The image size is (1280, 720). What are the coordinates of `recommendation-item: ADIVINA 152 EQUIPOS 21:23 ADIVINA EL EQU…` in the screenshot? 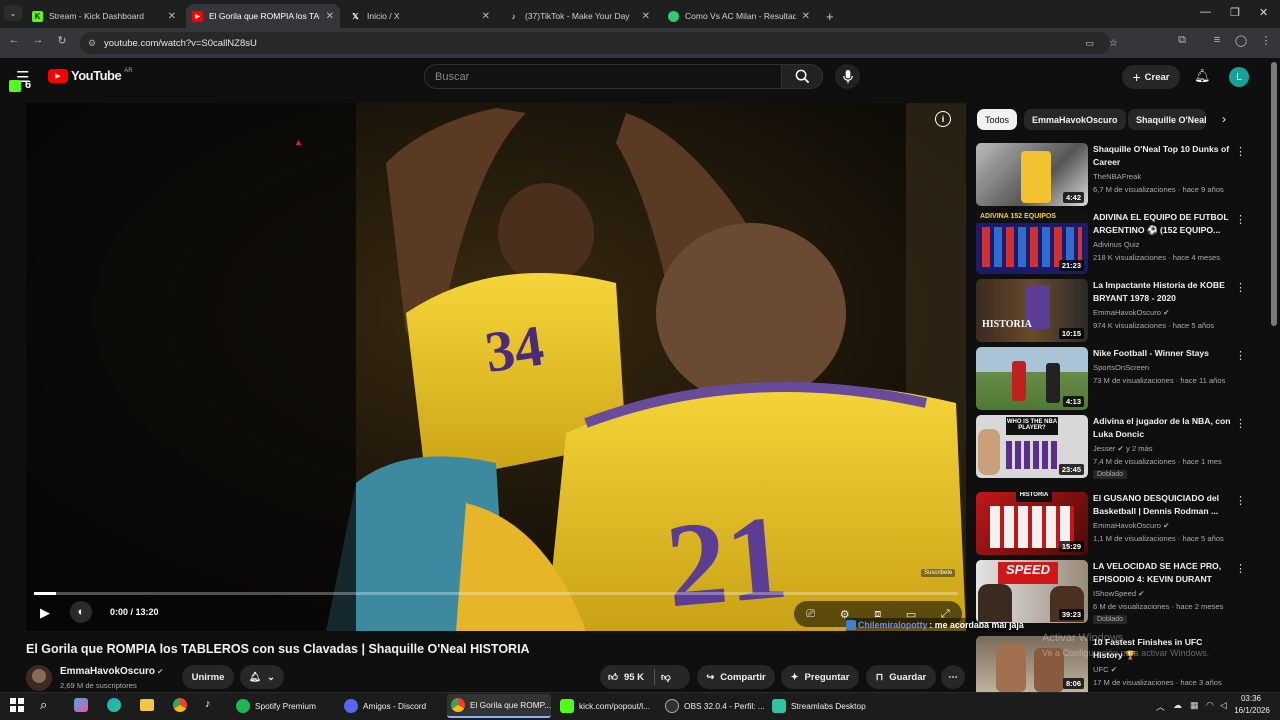 It's located at (1111, 243).